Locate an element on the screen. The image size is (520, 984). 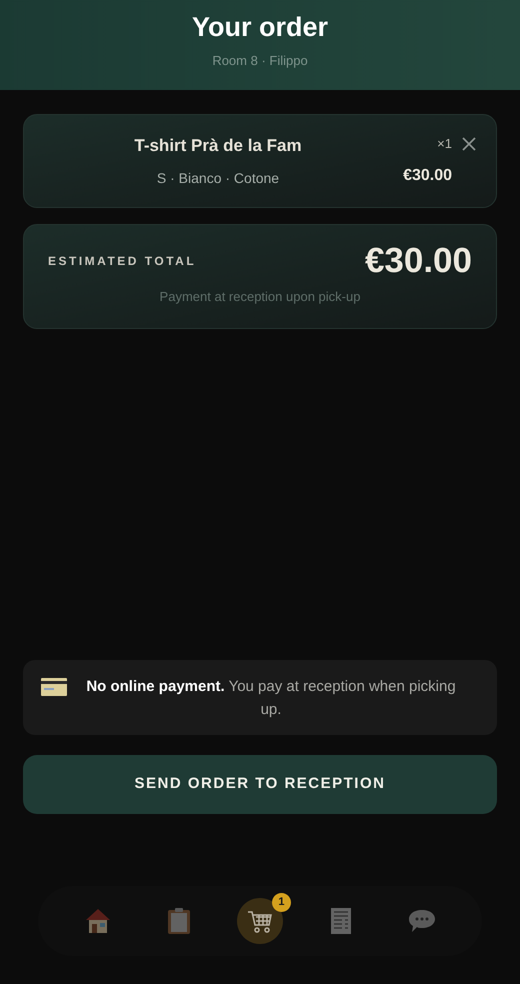
item-name: T-shirt Prà de la Fam is located at coordinates (218, 145).